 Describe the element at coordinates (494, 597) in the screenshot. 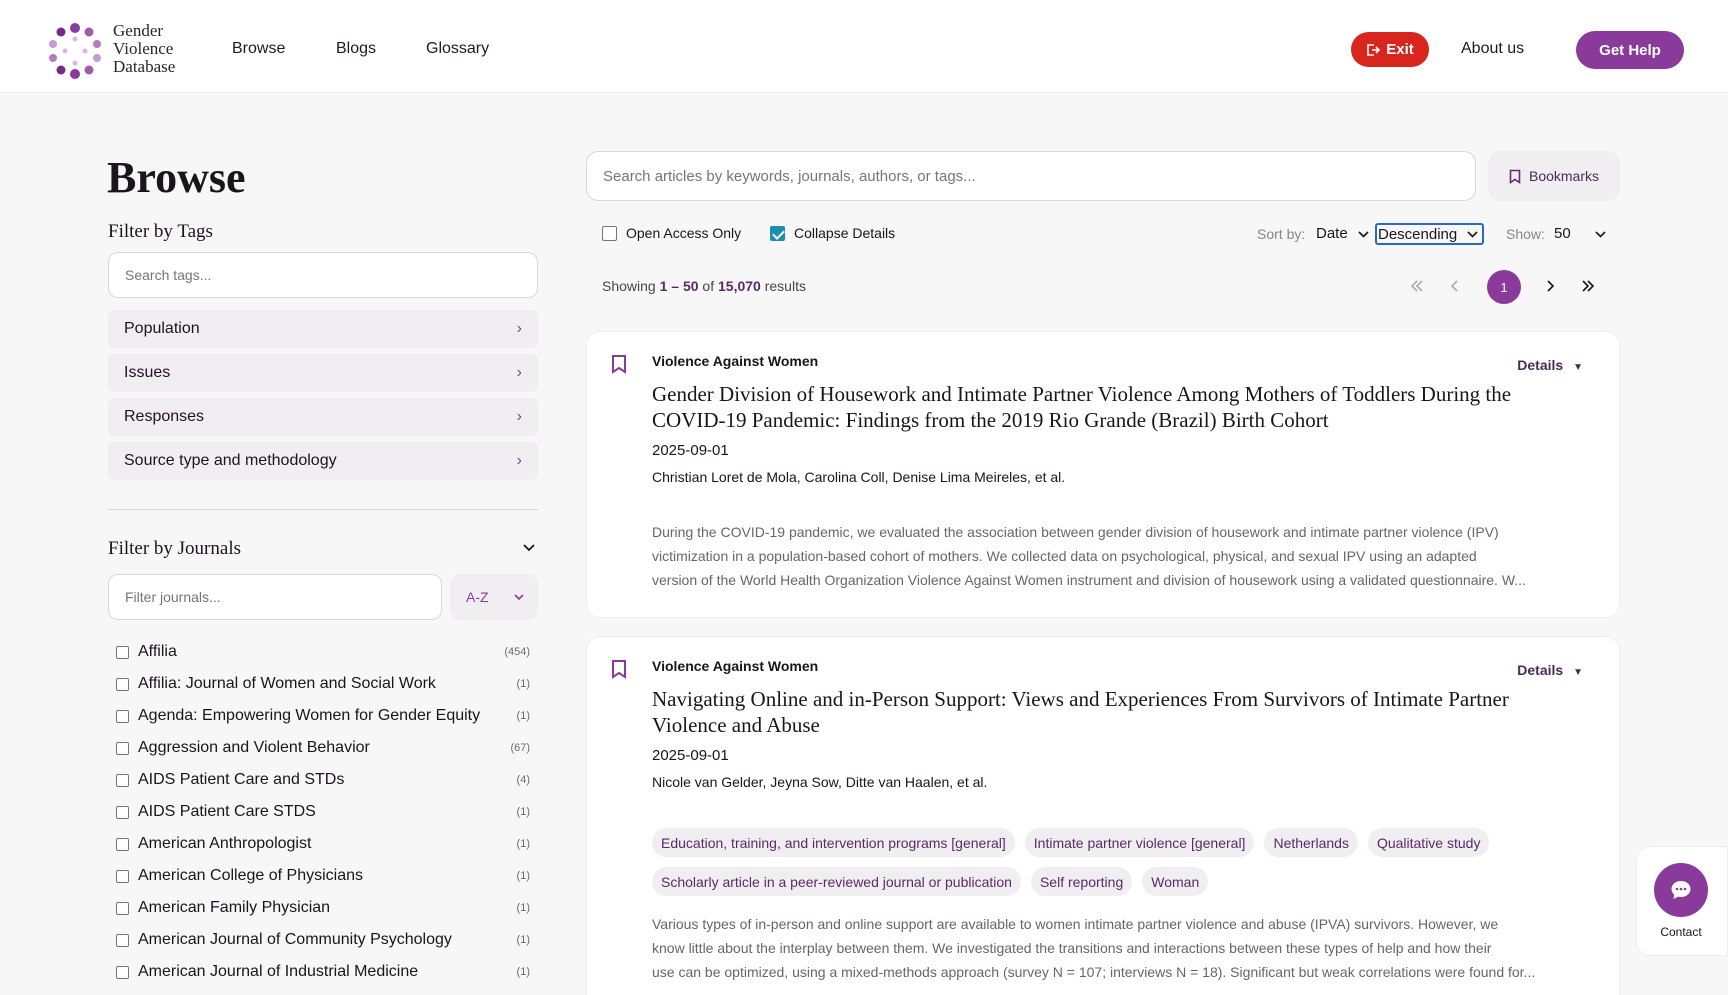

I see `journal-sort-select: A-Z` at that location.